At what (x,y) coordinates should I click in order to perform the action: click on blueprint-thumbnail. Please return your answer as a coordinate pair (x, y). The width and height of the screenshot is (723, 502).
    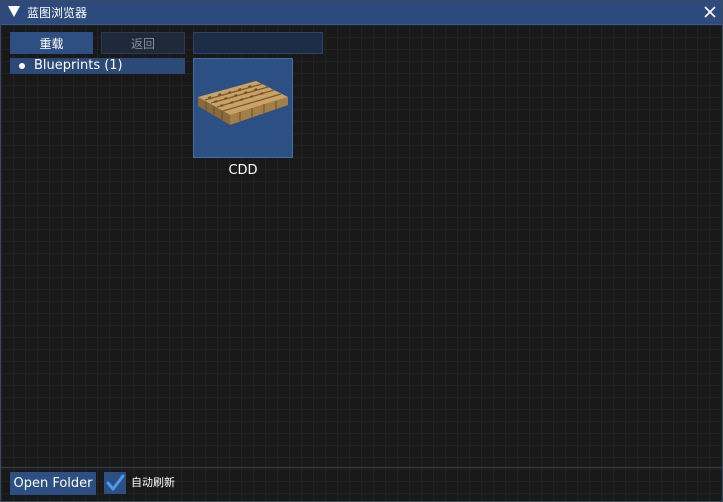
    Looking at the image, I should click on (243, 108).